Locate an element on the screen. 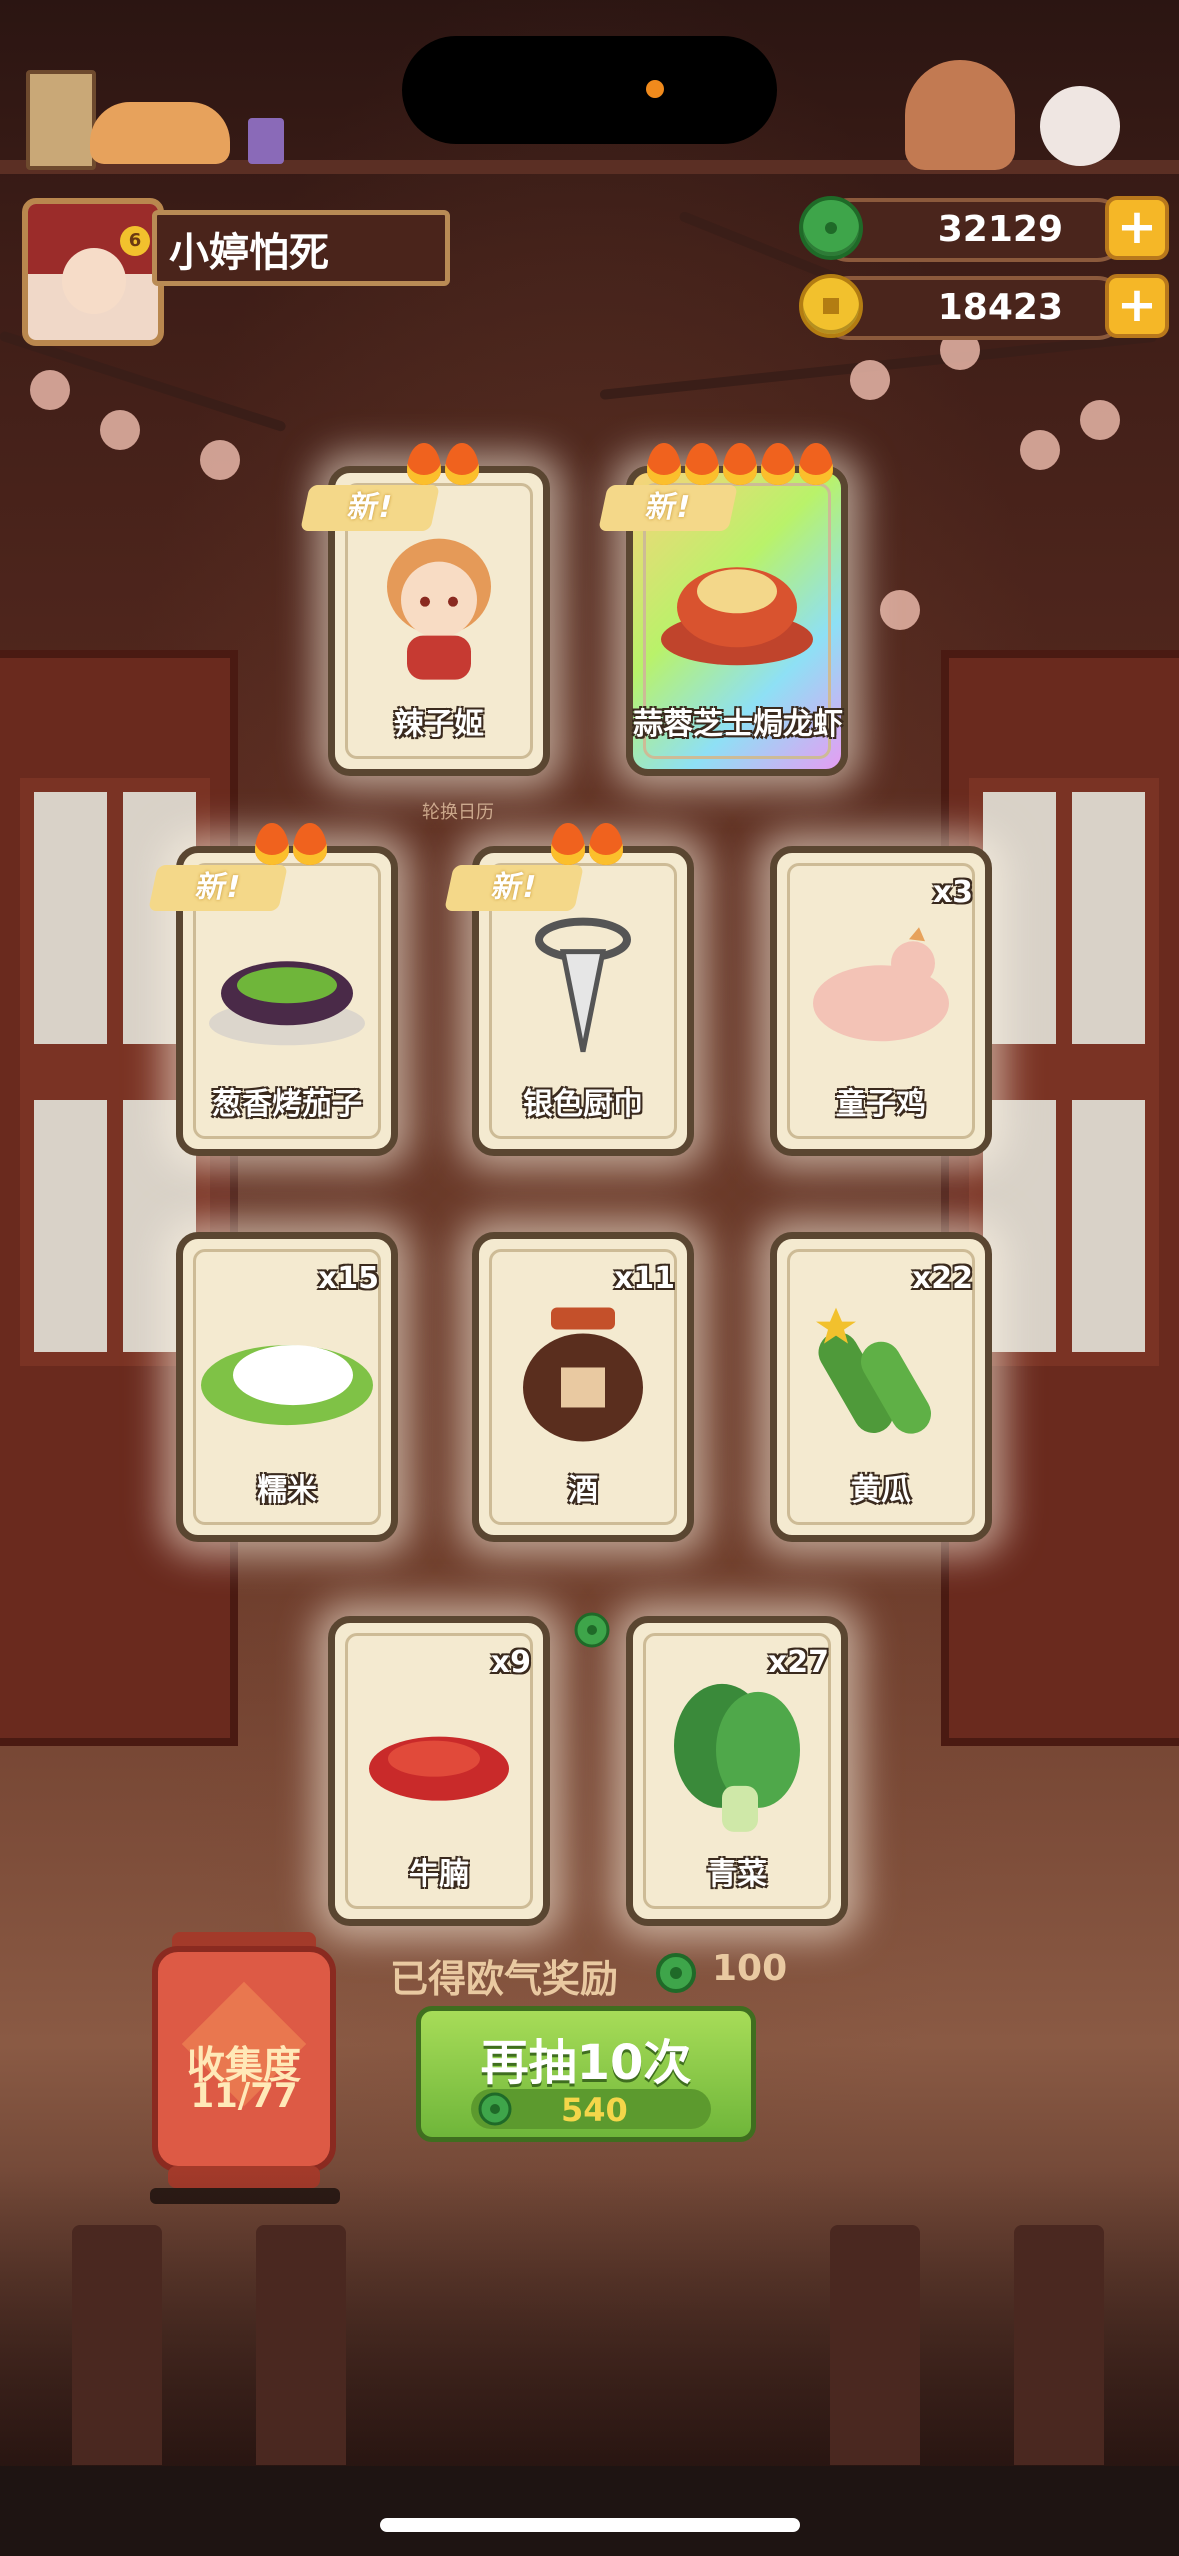 This screenshot has width=1179, height=2556. window-lattice is located at coordinates (1064, 1072).